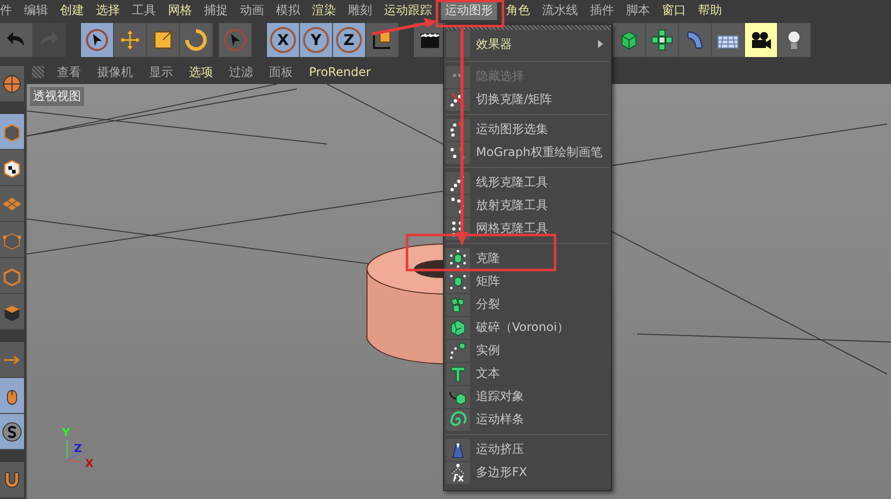  I want to click on toolbar-button: X, so click(283, 40).